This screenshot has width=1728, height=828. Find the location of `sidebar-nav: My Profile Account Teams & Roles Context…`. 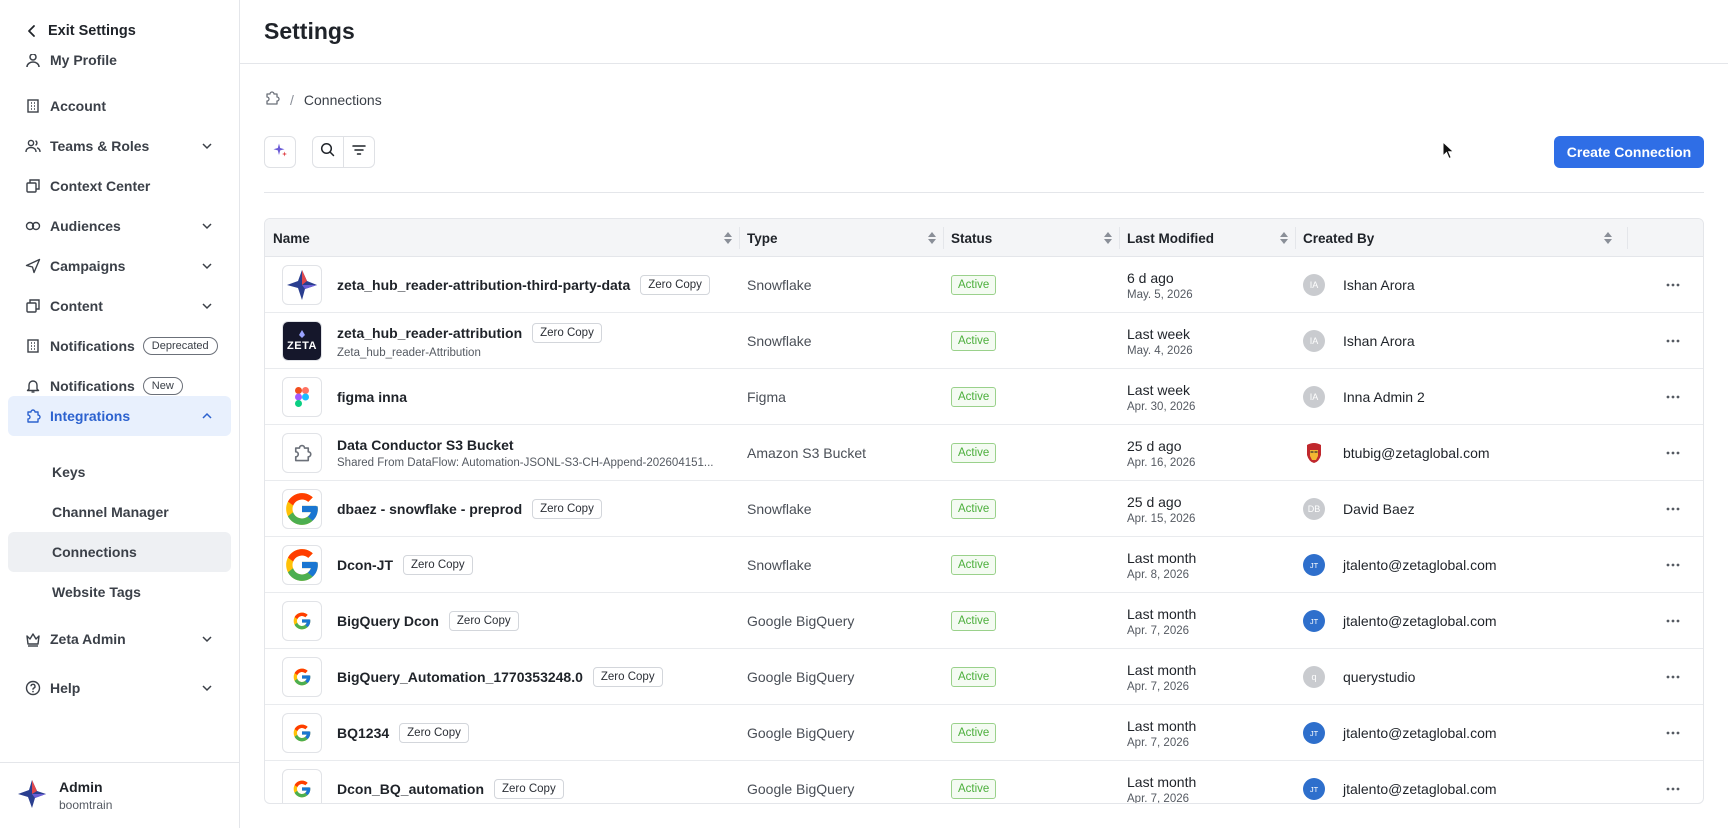

sidebar-nav: My Profile Account Teams & Roles Context… is located at coordinates (119, 407).